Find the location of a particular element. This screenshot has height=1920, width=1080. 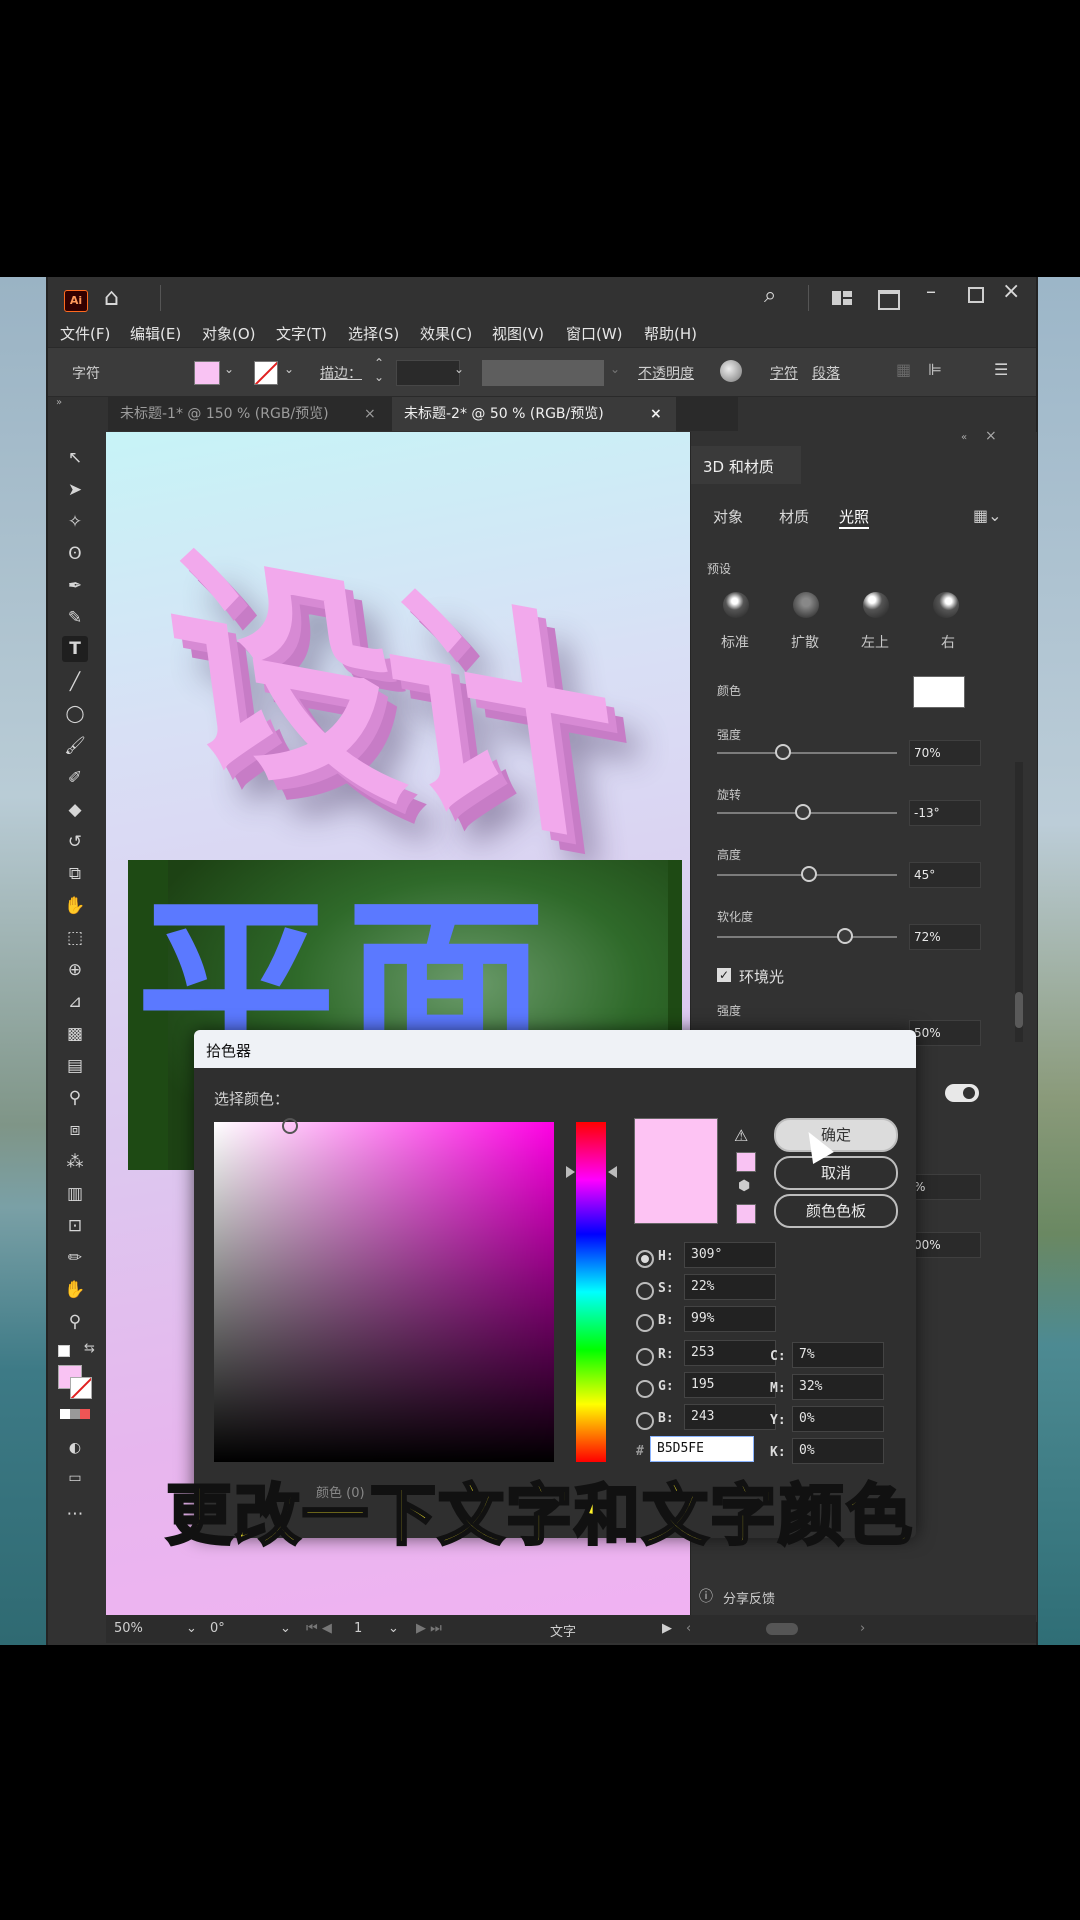

menu-select: 选择(S) is located at coordinates (373, 333).